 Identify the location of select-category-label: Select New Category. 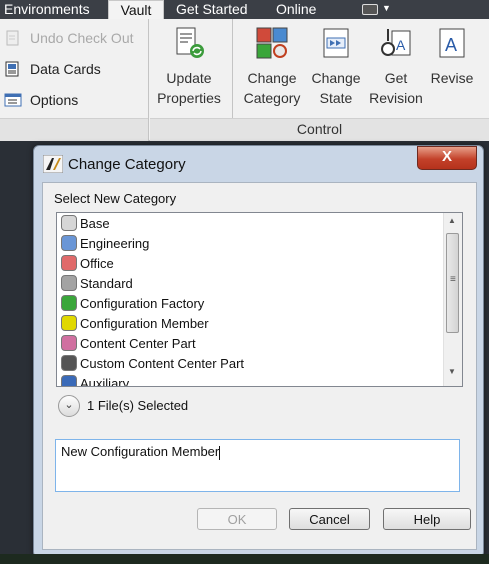
(115, 198).